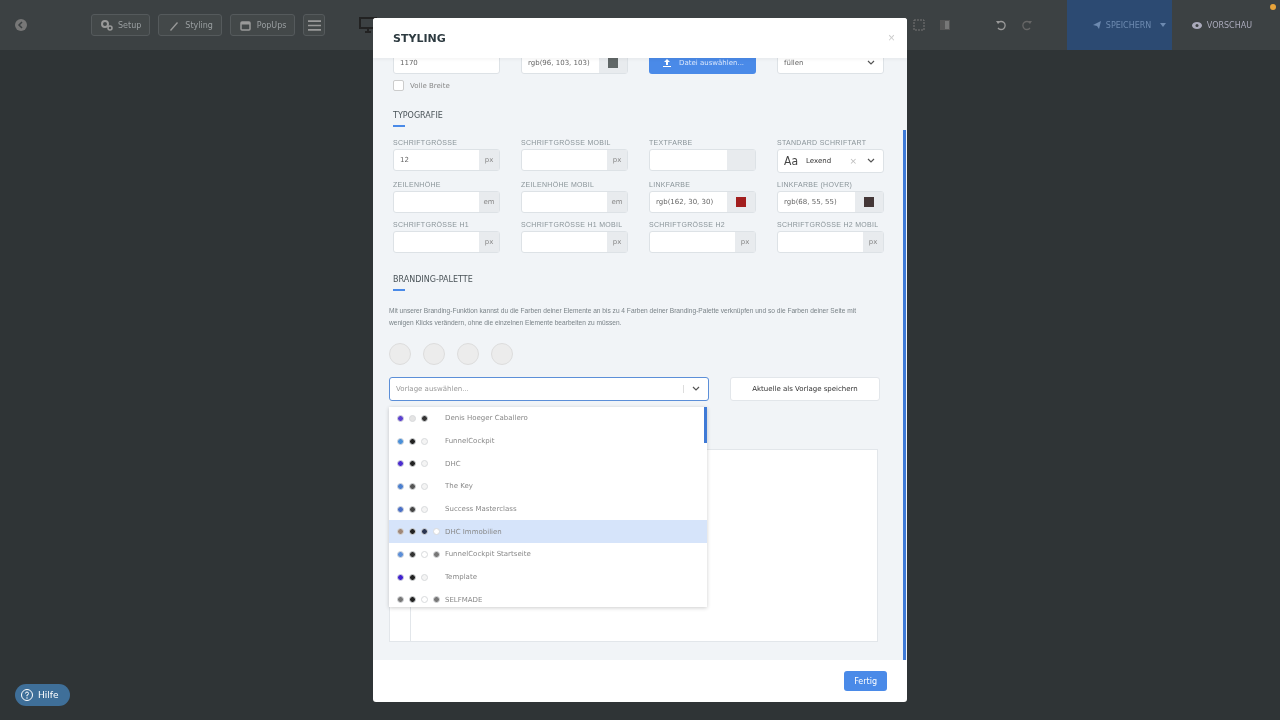 This screenshot has height=720, width=1280. What do you see at coordinates (1119, 25) in the screenshot?
I see `save-button: SPEICHERN` at bounding box center [1119, 25].